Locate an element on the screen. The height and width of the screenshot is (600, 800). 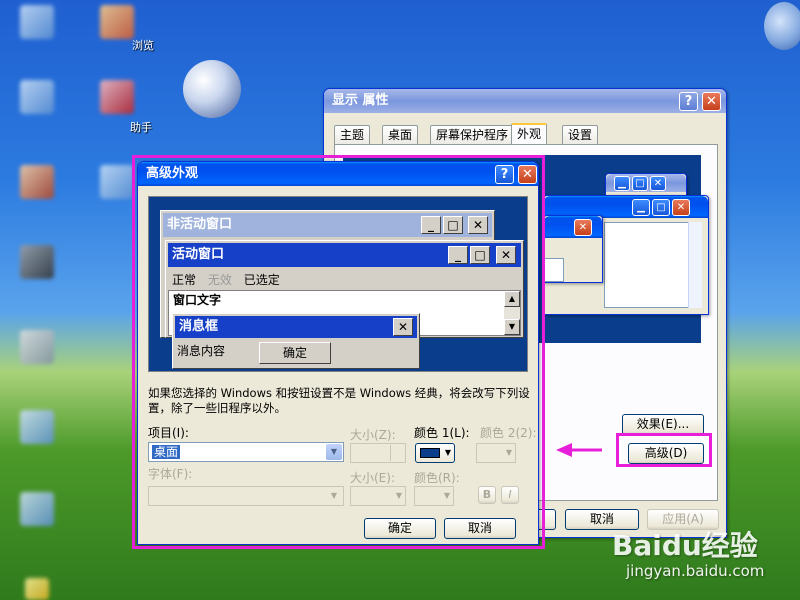
color2-label: 颜色 2(2): is located at coordinates (508, 433).